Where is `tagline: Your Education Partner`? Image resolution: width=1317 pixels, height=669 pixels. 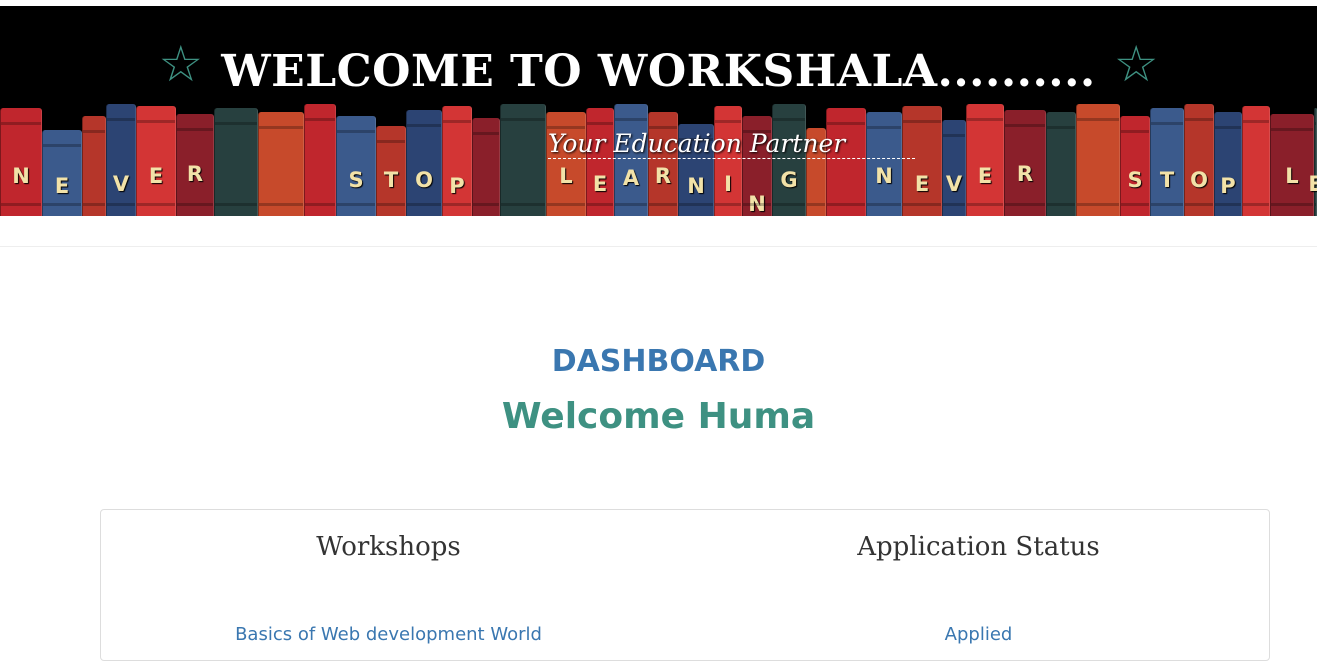 tagline: Your Education Partner is located at coordinates (732, 144).